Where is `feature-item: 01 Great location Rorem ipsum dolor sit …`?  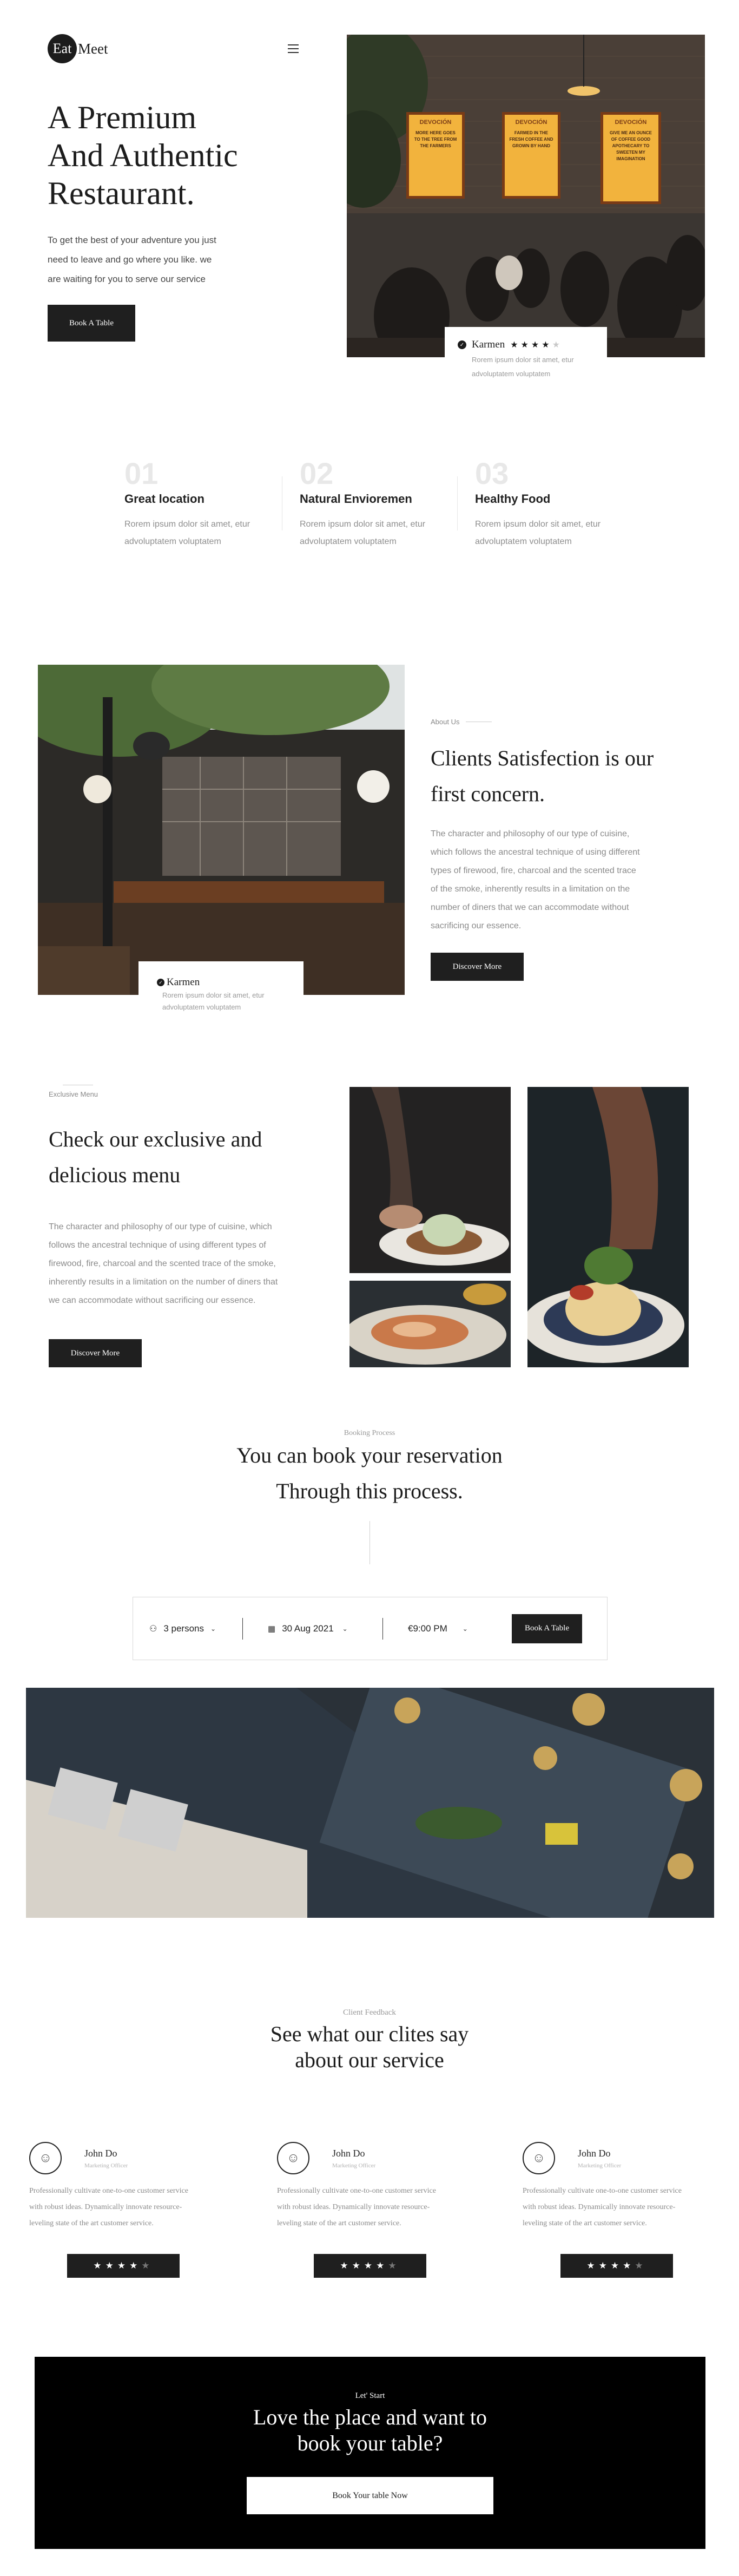
feature-item: 01 Great location Rorem ipsum dolor sit … is located at coordinates (205, 503).